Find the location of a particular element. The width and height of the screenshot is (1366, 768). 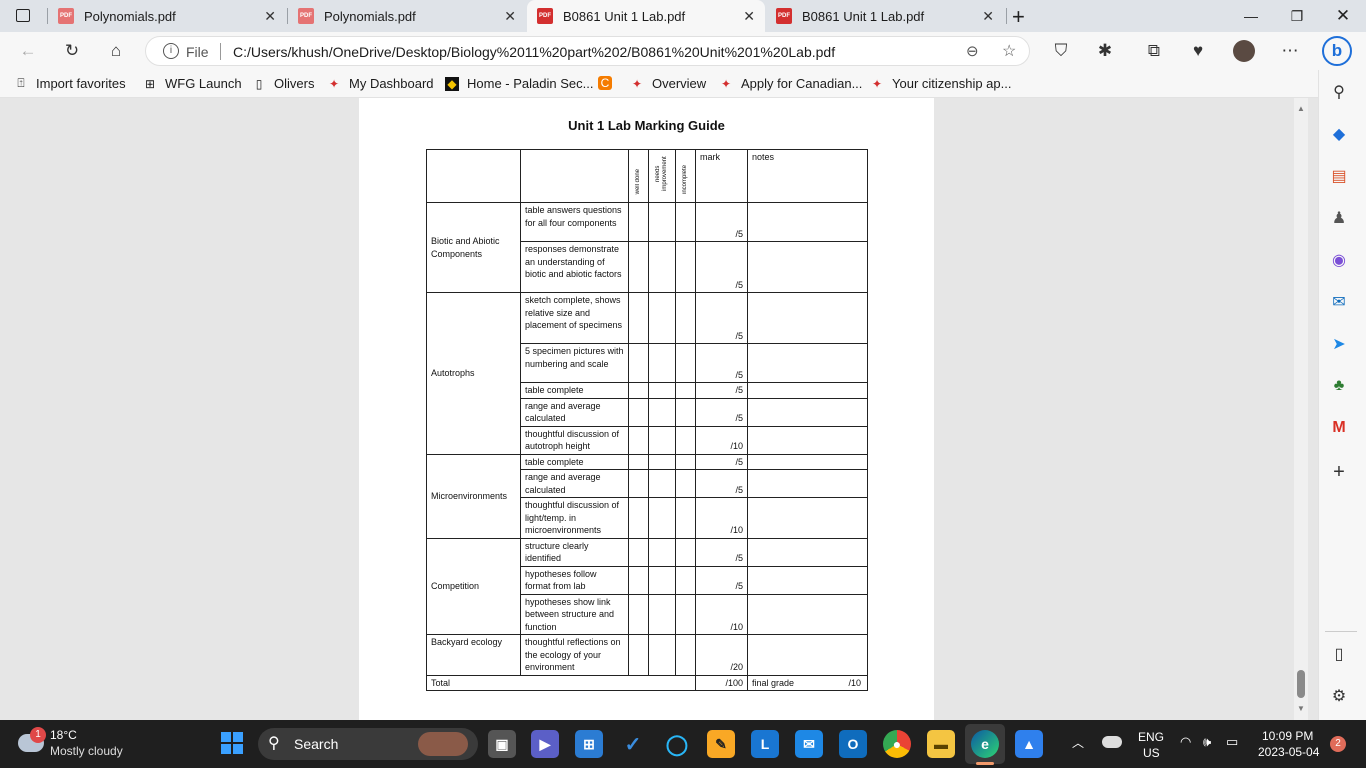

hide-sidebar-icon: ▯ is located at coordinates (1339, 654).